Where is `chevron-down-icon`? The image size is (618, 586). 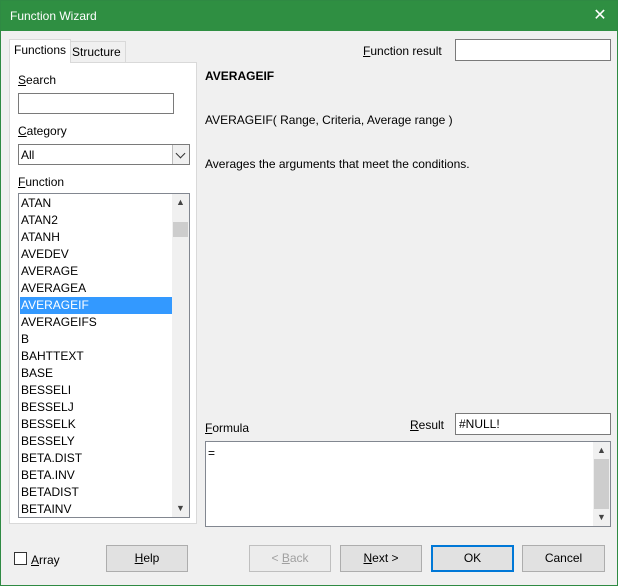
chevron-down-icon is located at coordinates (180, 154).